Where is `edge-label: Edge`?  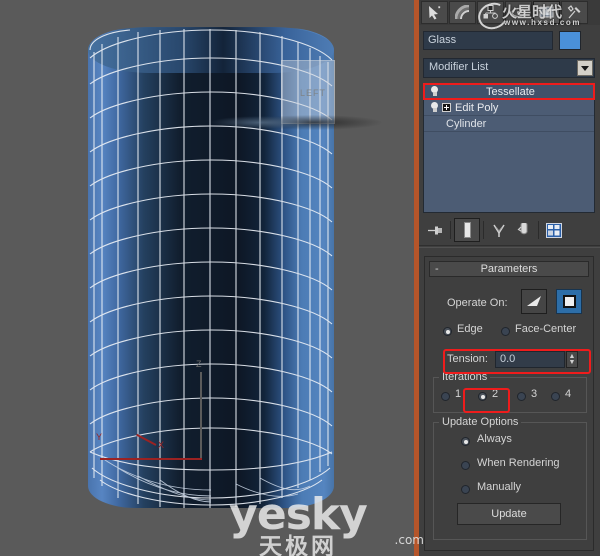
edge-label: Edge is located at coordinates (470, 329).